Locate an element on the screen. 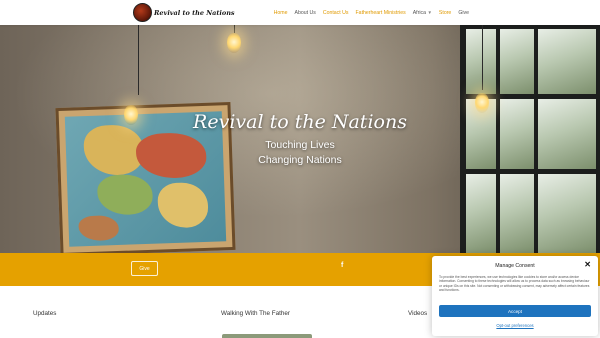 This screenshot has width=600, height=338. nav-give: Give is located at coordinates (463, 13).